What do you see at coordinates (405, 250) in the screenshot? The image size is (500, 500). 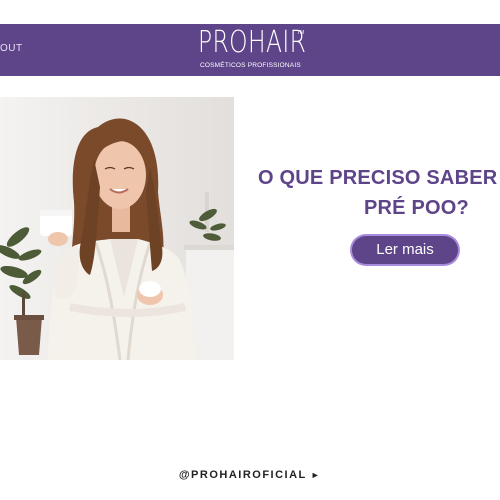 I see `read-more-button: Ler mais` at bounding box center [405, 250].